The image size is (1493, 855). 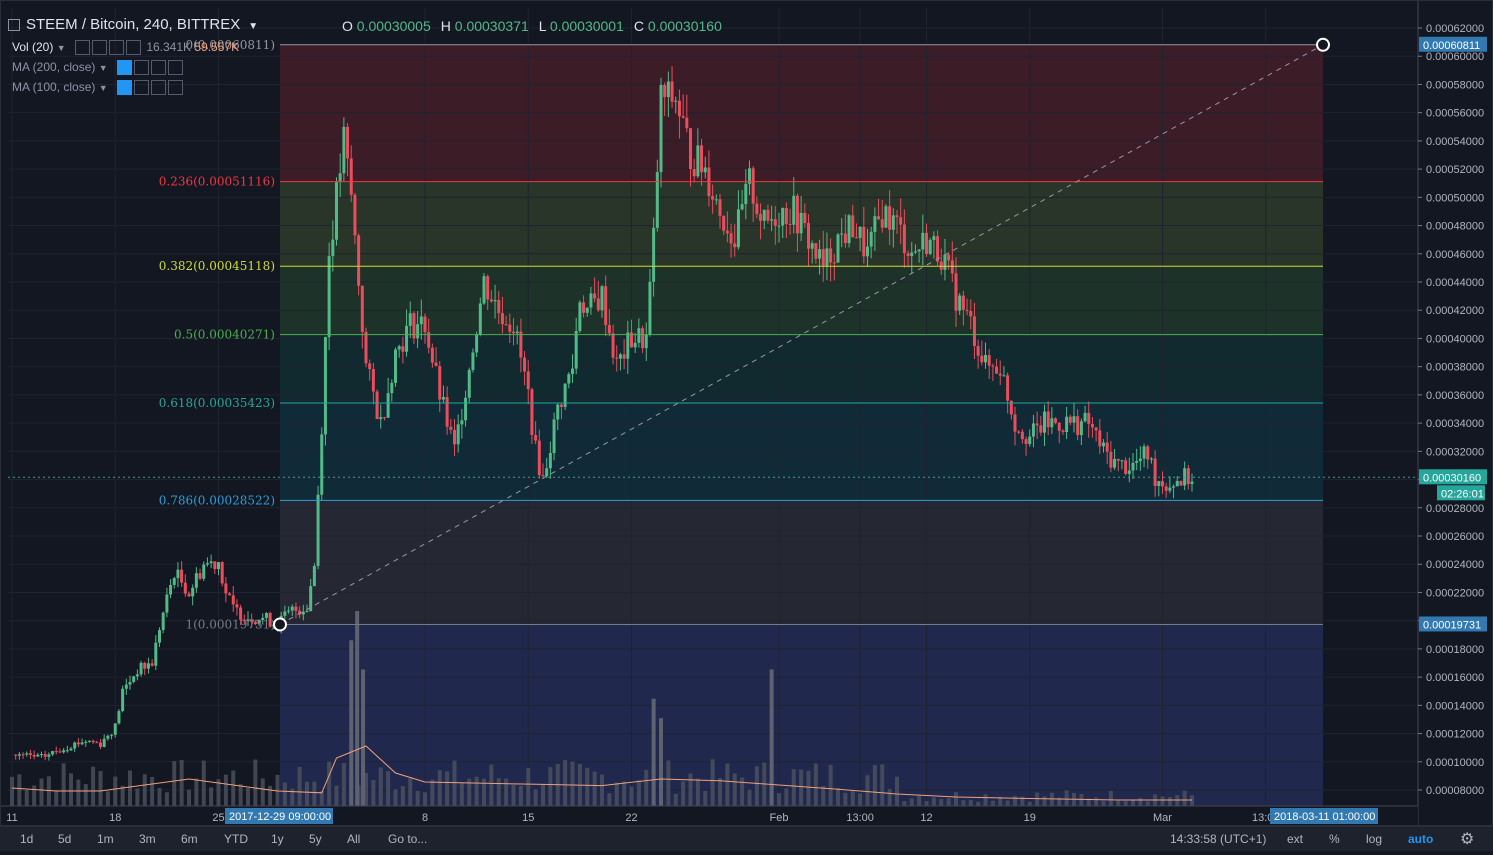 What do you see at coordinates (1334, 839) in the screenshot?
I see `percent-button: %` at bounding box center [1334, 839].